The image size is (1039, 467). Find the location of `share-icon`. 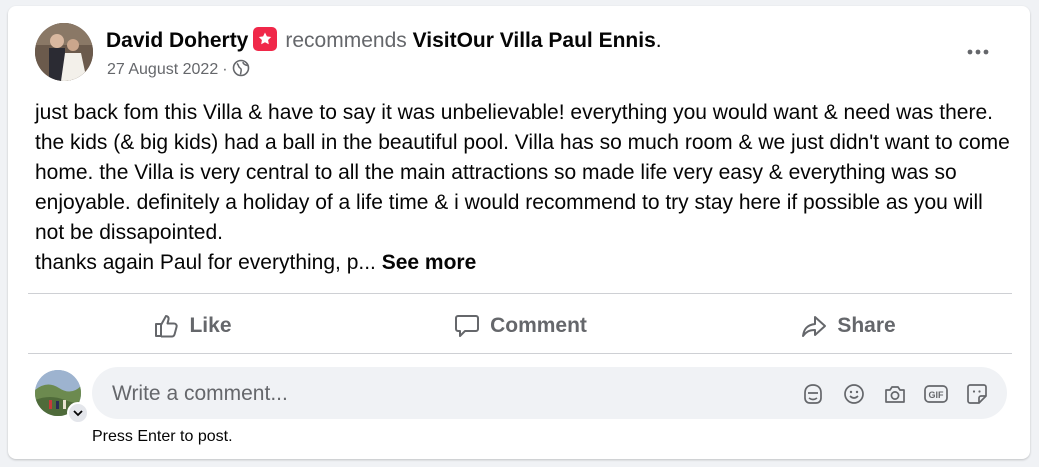

share-icon is located at coordinates (814, 326).